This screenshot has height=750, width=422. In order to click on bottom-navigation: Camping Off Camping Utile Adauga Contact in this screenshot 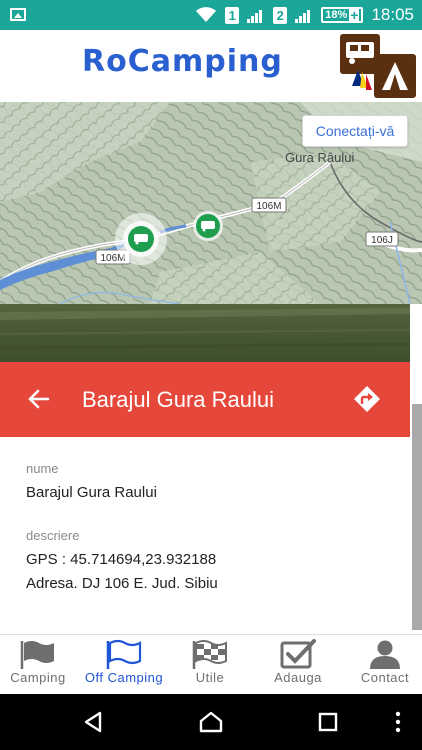, I will do `click(211, 664)`.